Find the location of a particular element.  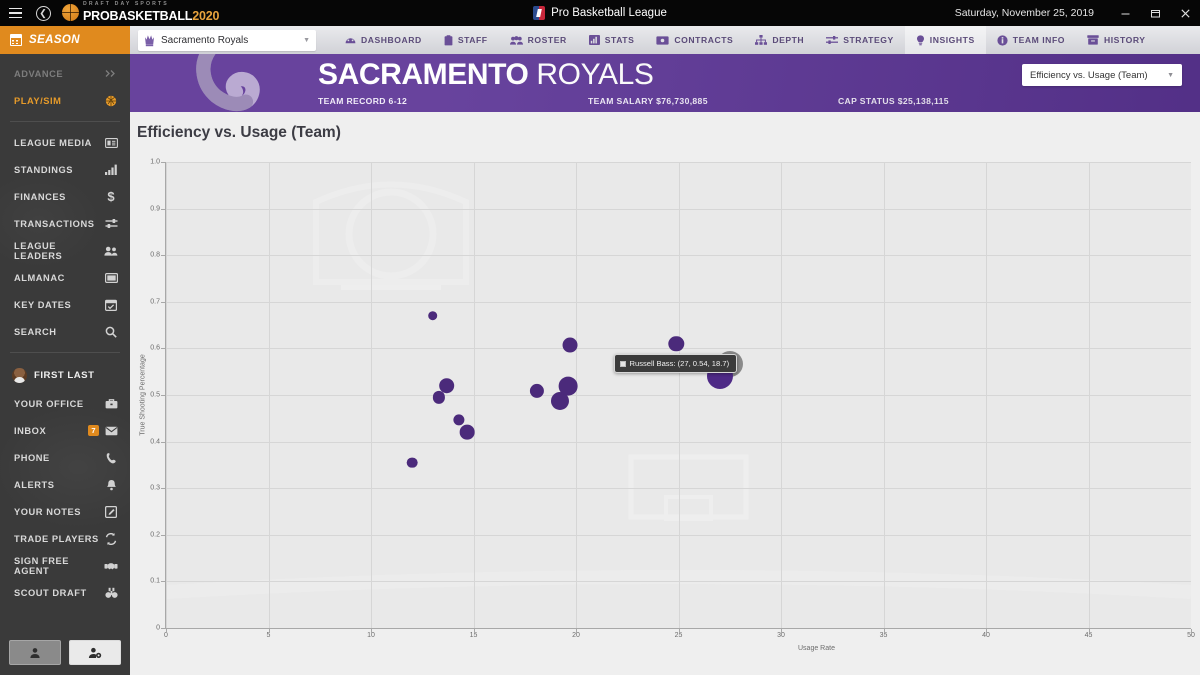

sidebar-item-almanac: ALMANAC is located at coordinates (65, 277).